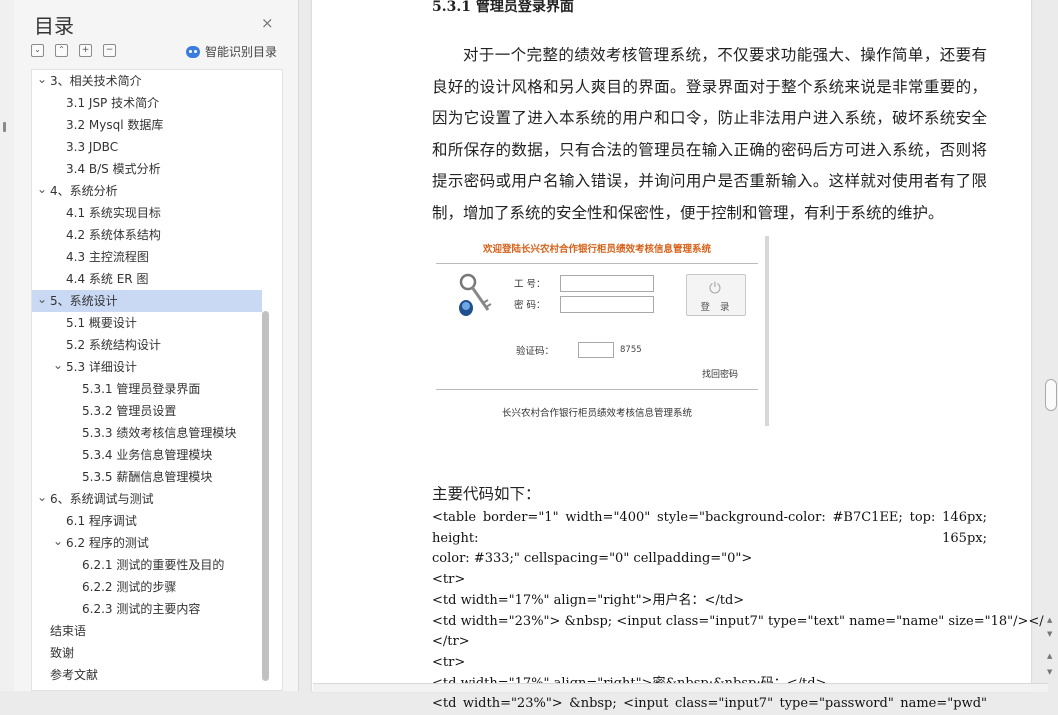  What do you see at coordinates (715, 288) in the screenshot?
I see `power-icon: ⏻` at bounding box center [715, 288].